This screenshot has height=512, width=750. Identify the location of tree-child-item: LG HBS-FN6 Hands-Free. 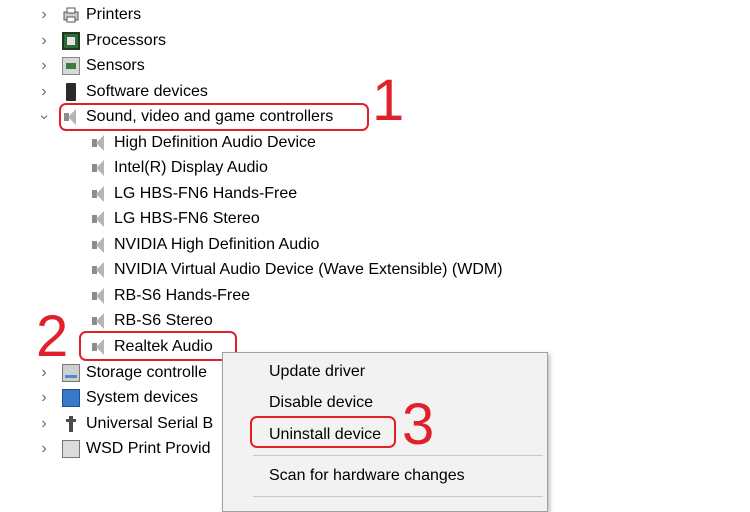
(193, 194).